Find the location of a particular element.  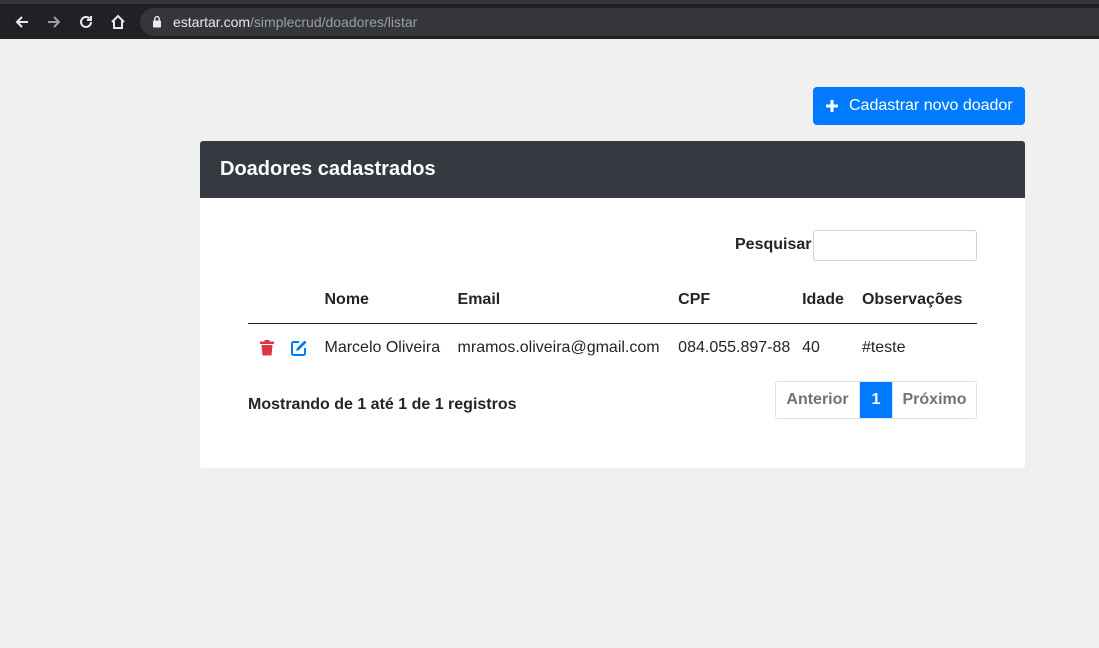

plus-icon is located at coordinates (832, 106).